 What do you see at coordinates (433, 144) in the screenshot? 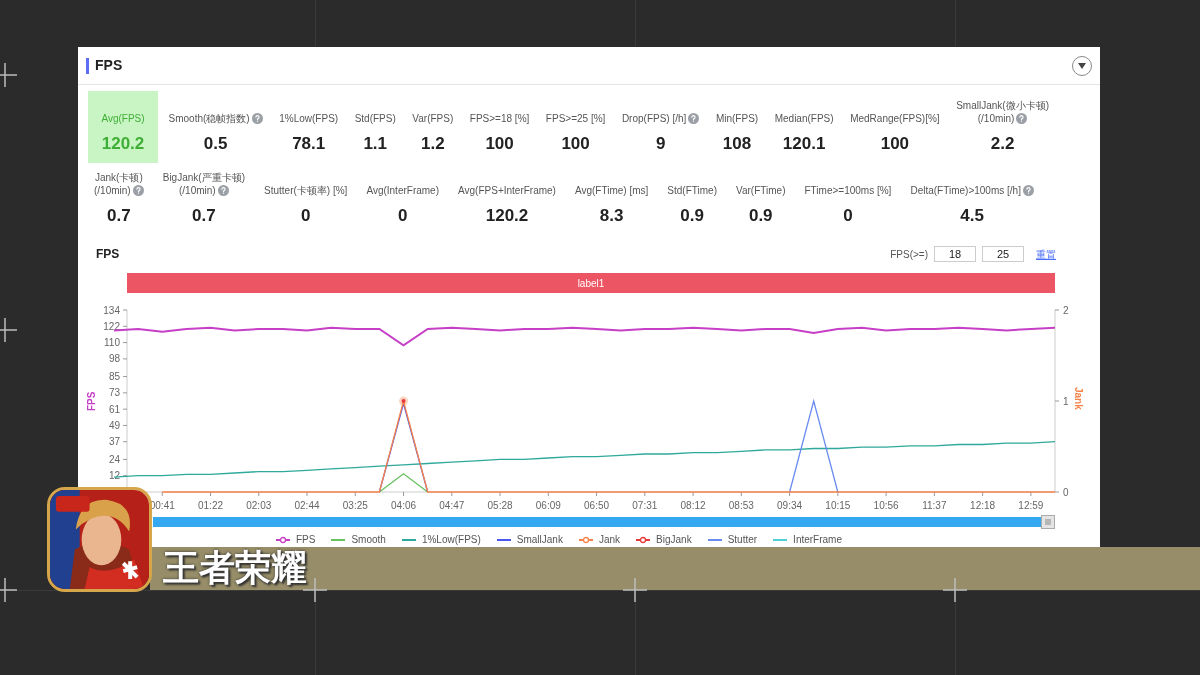
I see `stat-value: 1.2` at bounding box center [433, 144].